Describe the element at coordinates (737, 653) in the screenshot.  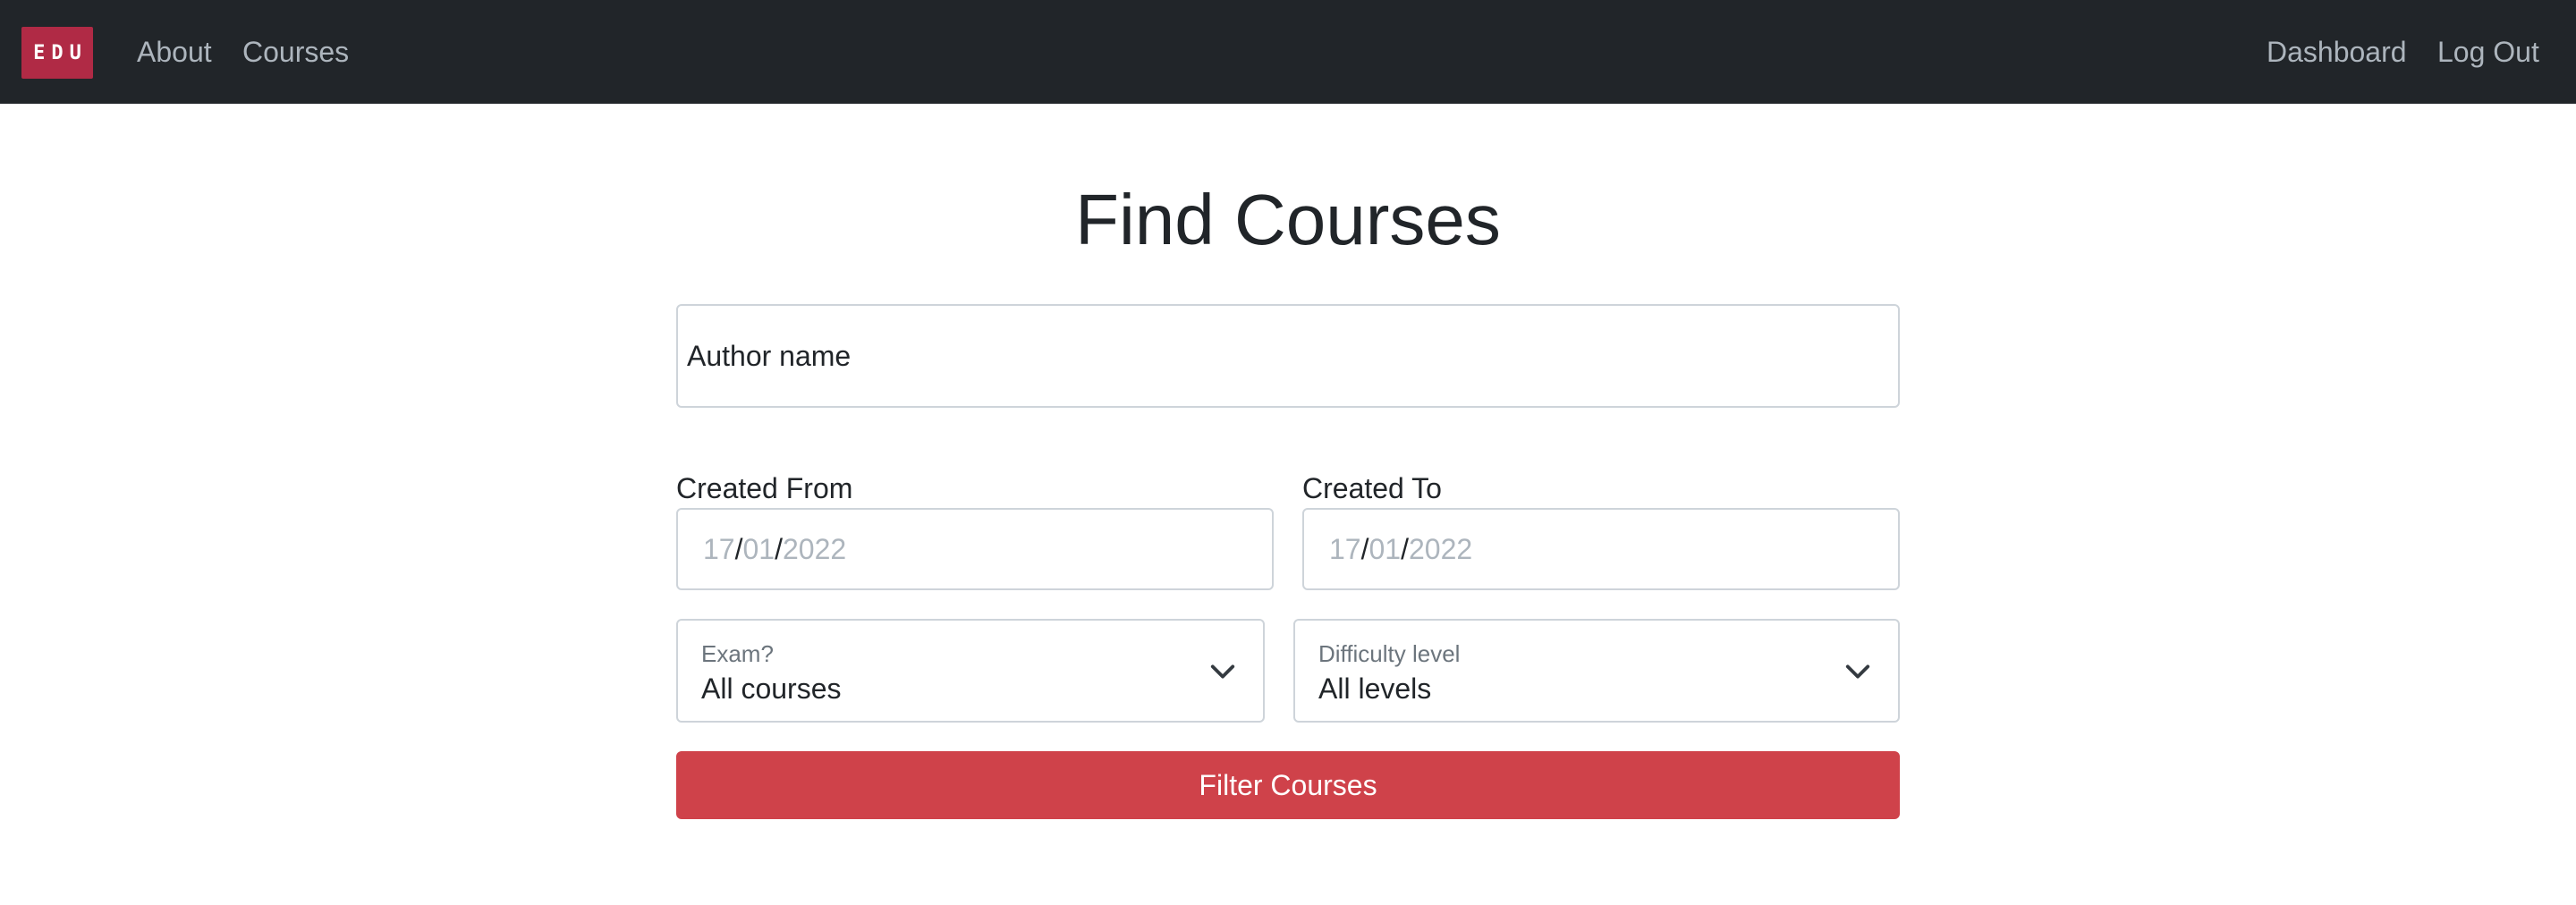
I see `exam-select-label: Exam?` at that location.